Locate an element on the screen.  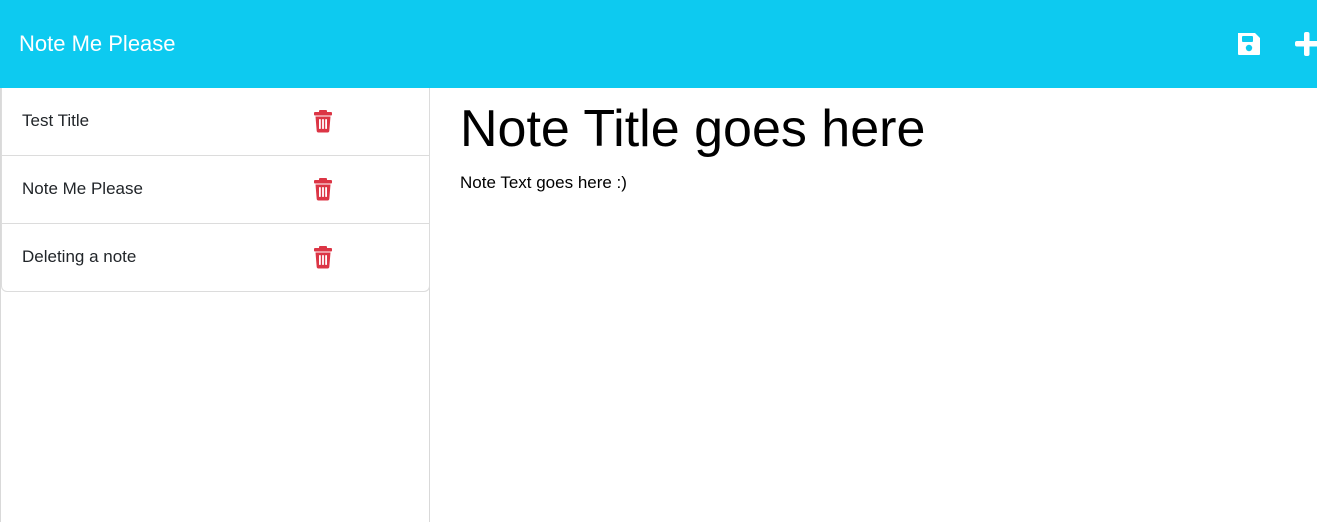
new-note-button is located at coordinates (1305, 44).